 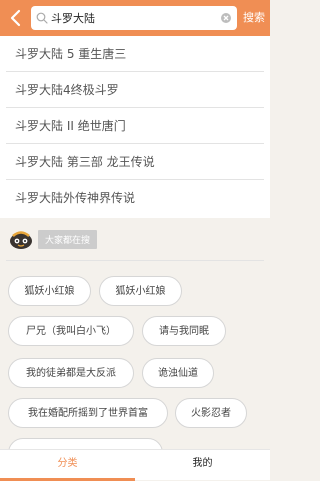 I want to click on search-button: 搜索, so click(x=254, y=18).